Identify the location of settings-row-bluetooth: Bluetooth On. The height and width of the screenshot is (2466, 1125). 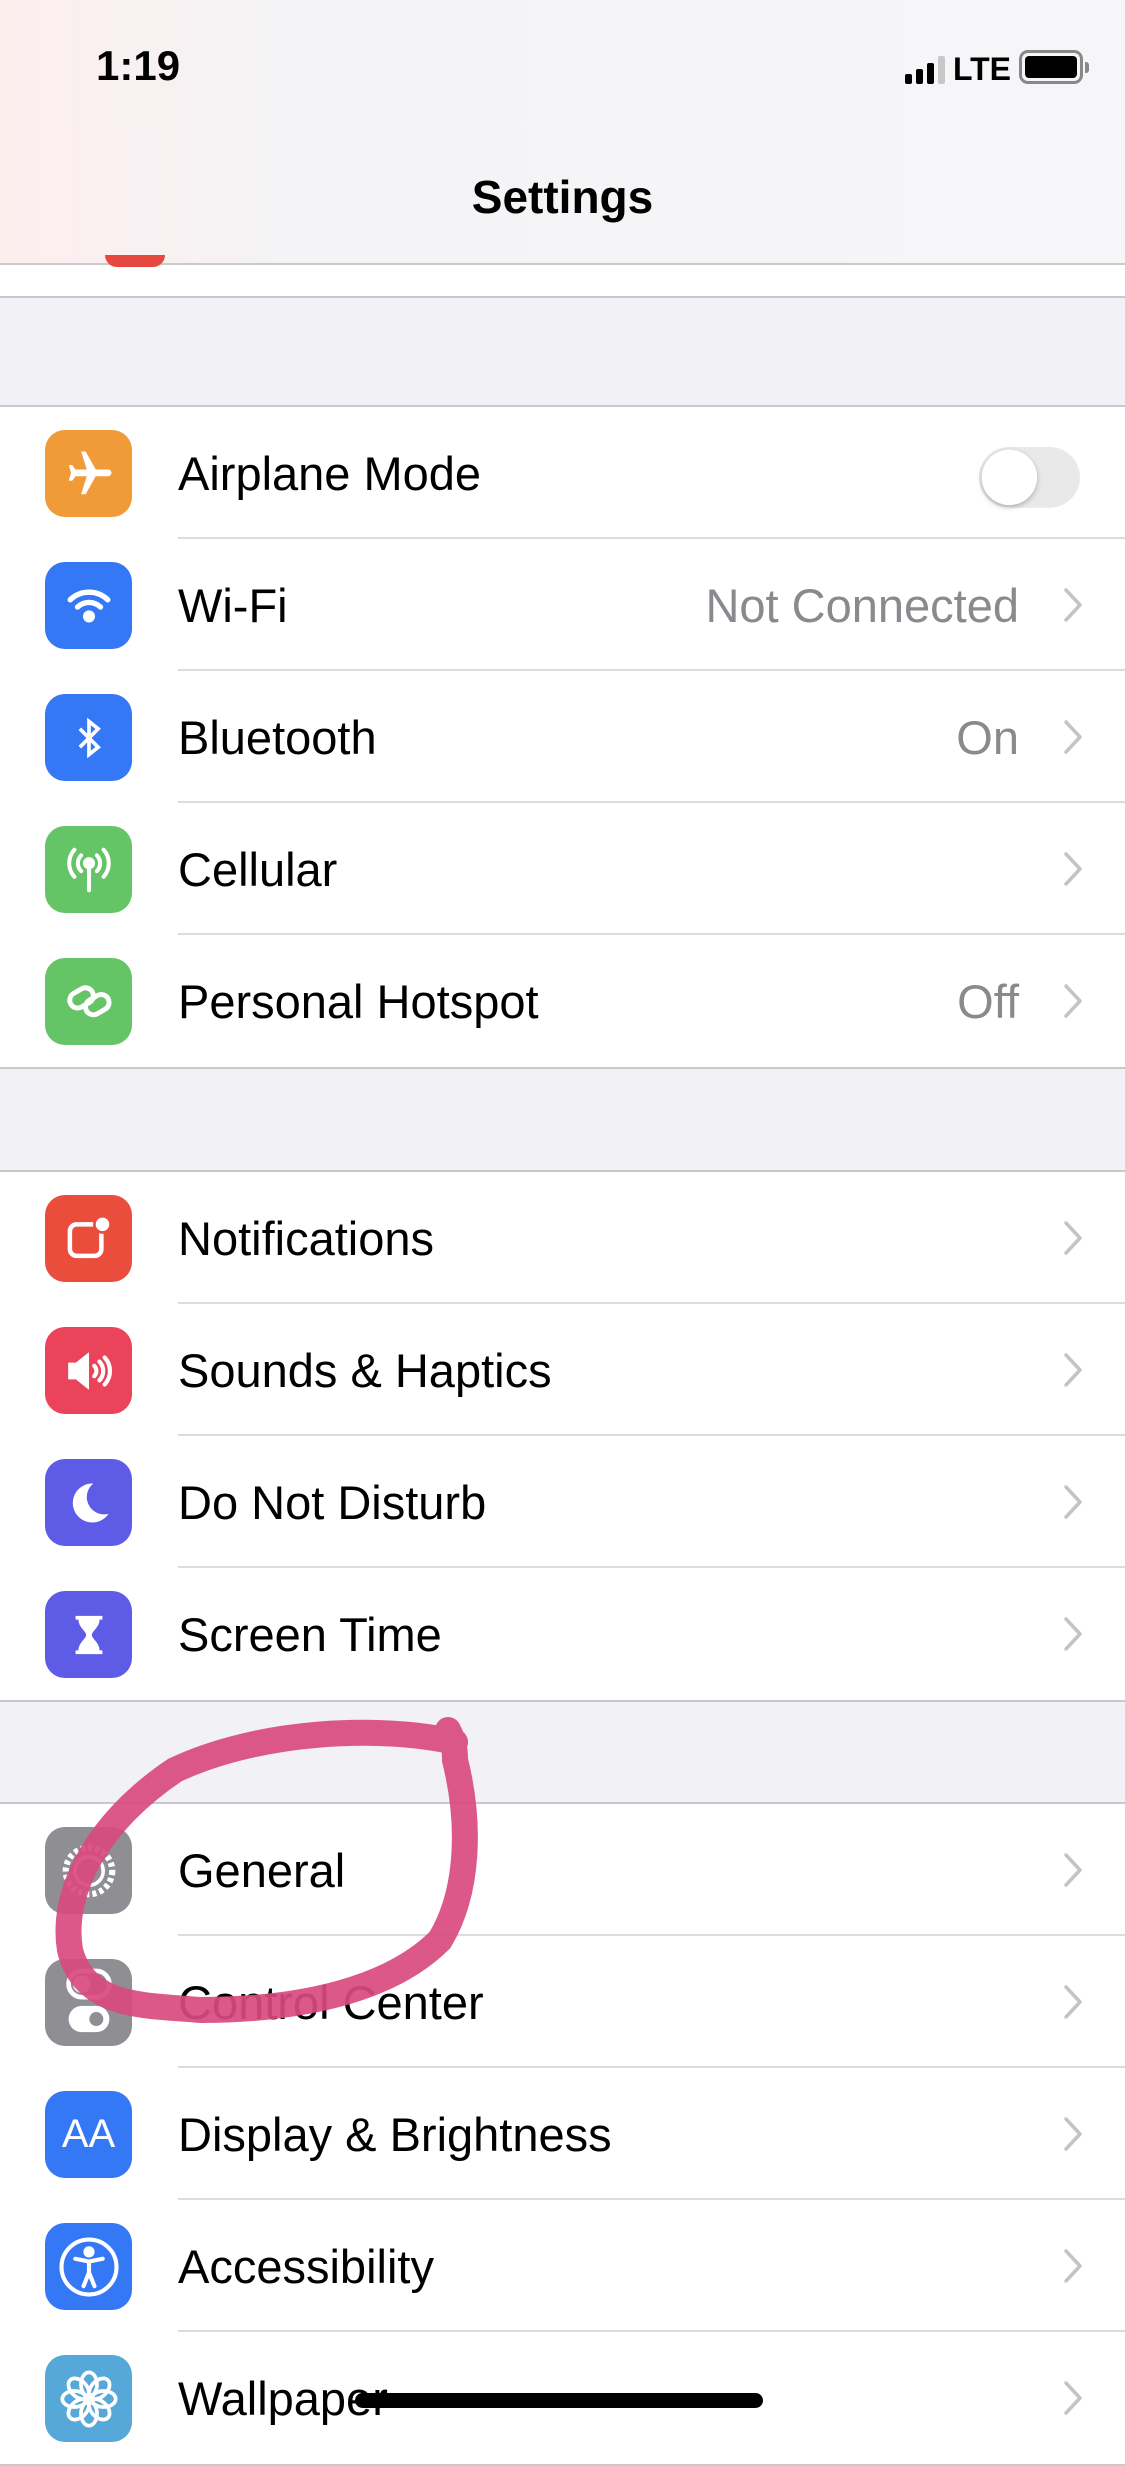
(562, 737).